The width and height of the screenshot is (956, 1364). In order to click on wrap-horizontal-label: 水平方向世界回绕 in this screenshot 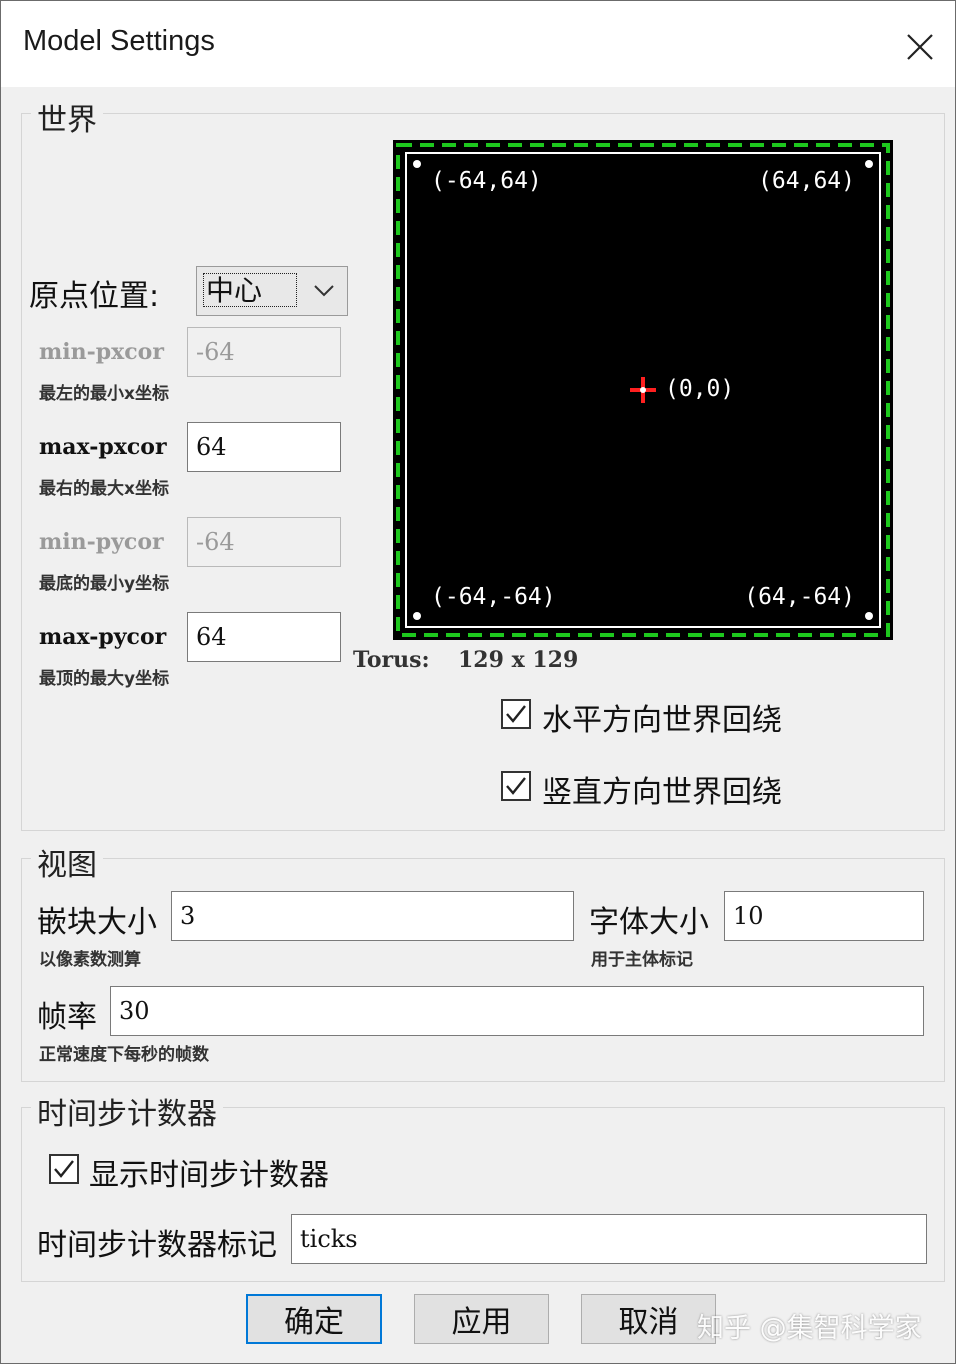, I will do `click(662, 717)`.